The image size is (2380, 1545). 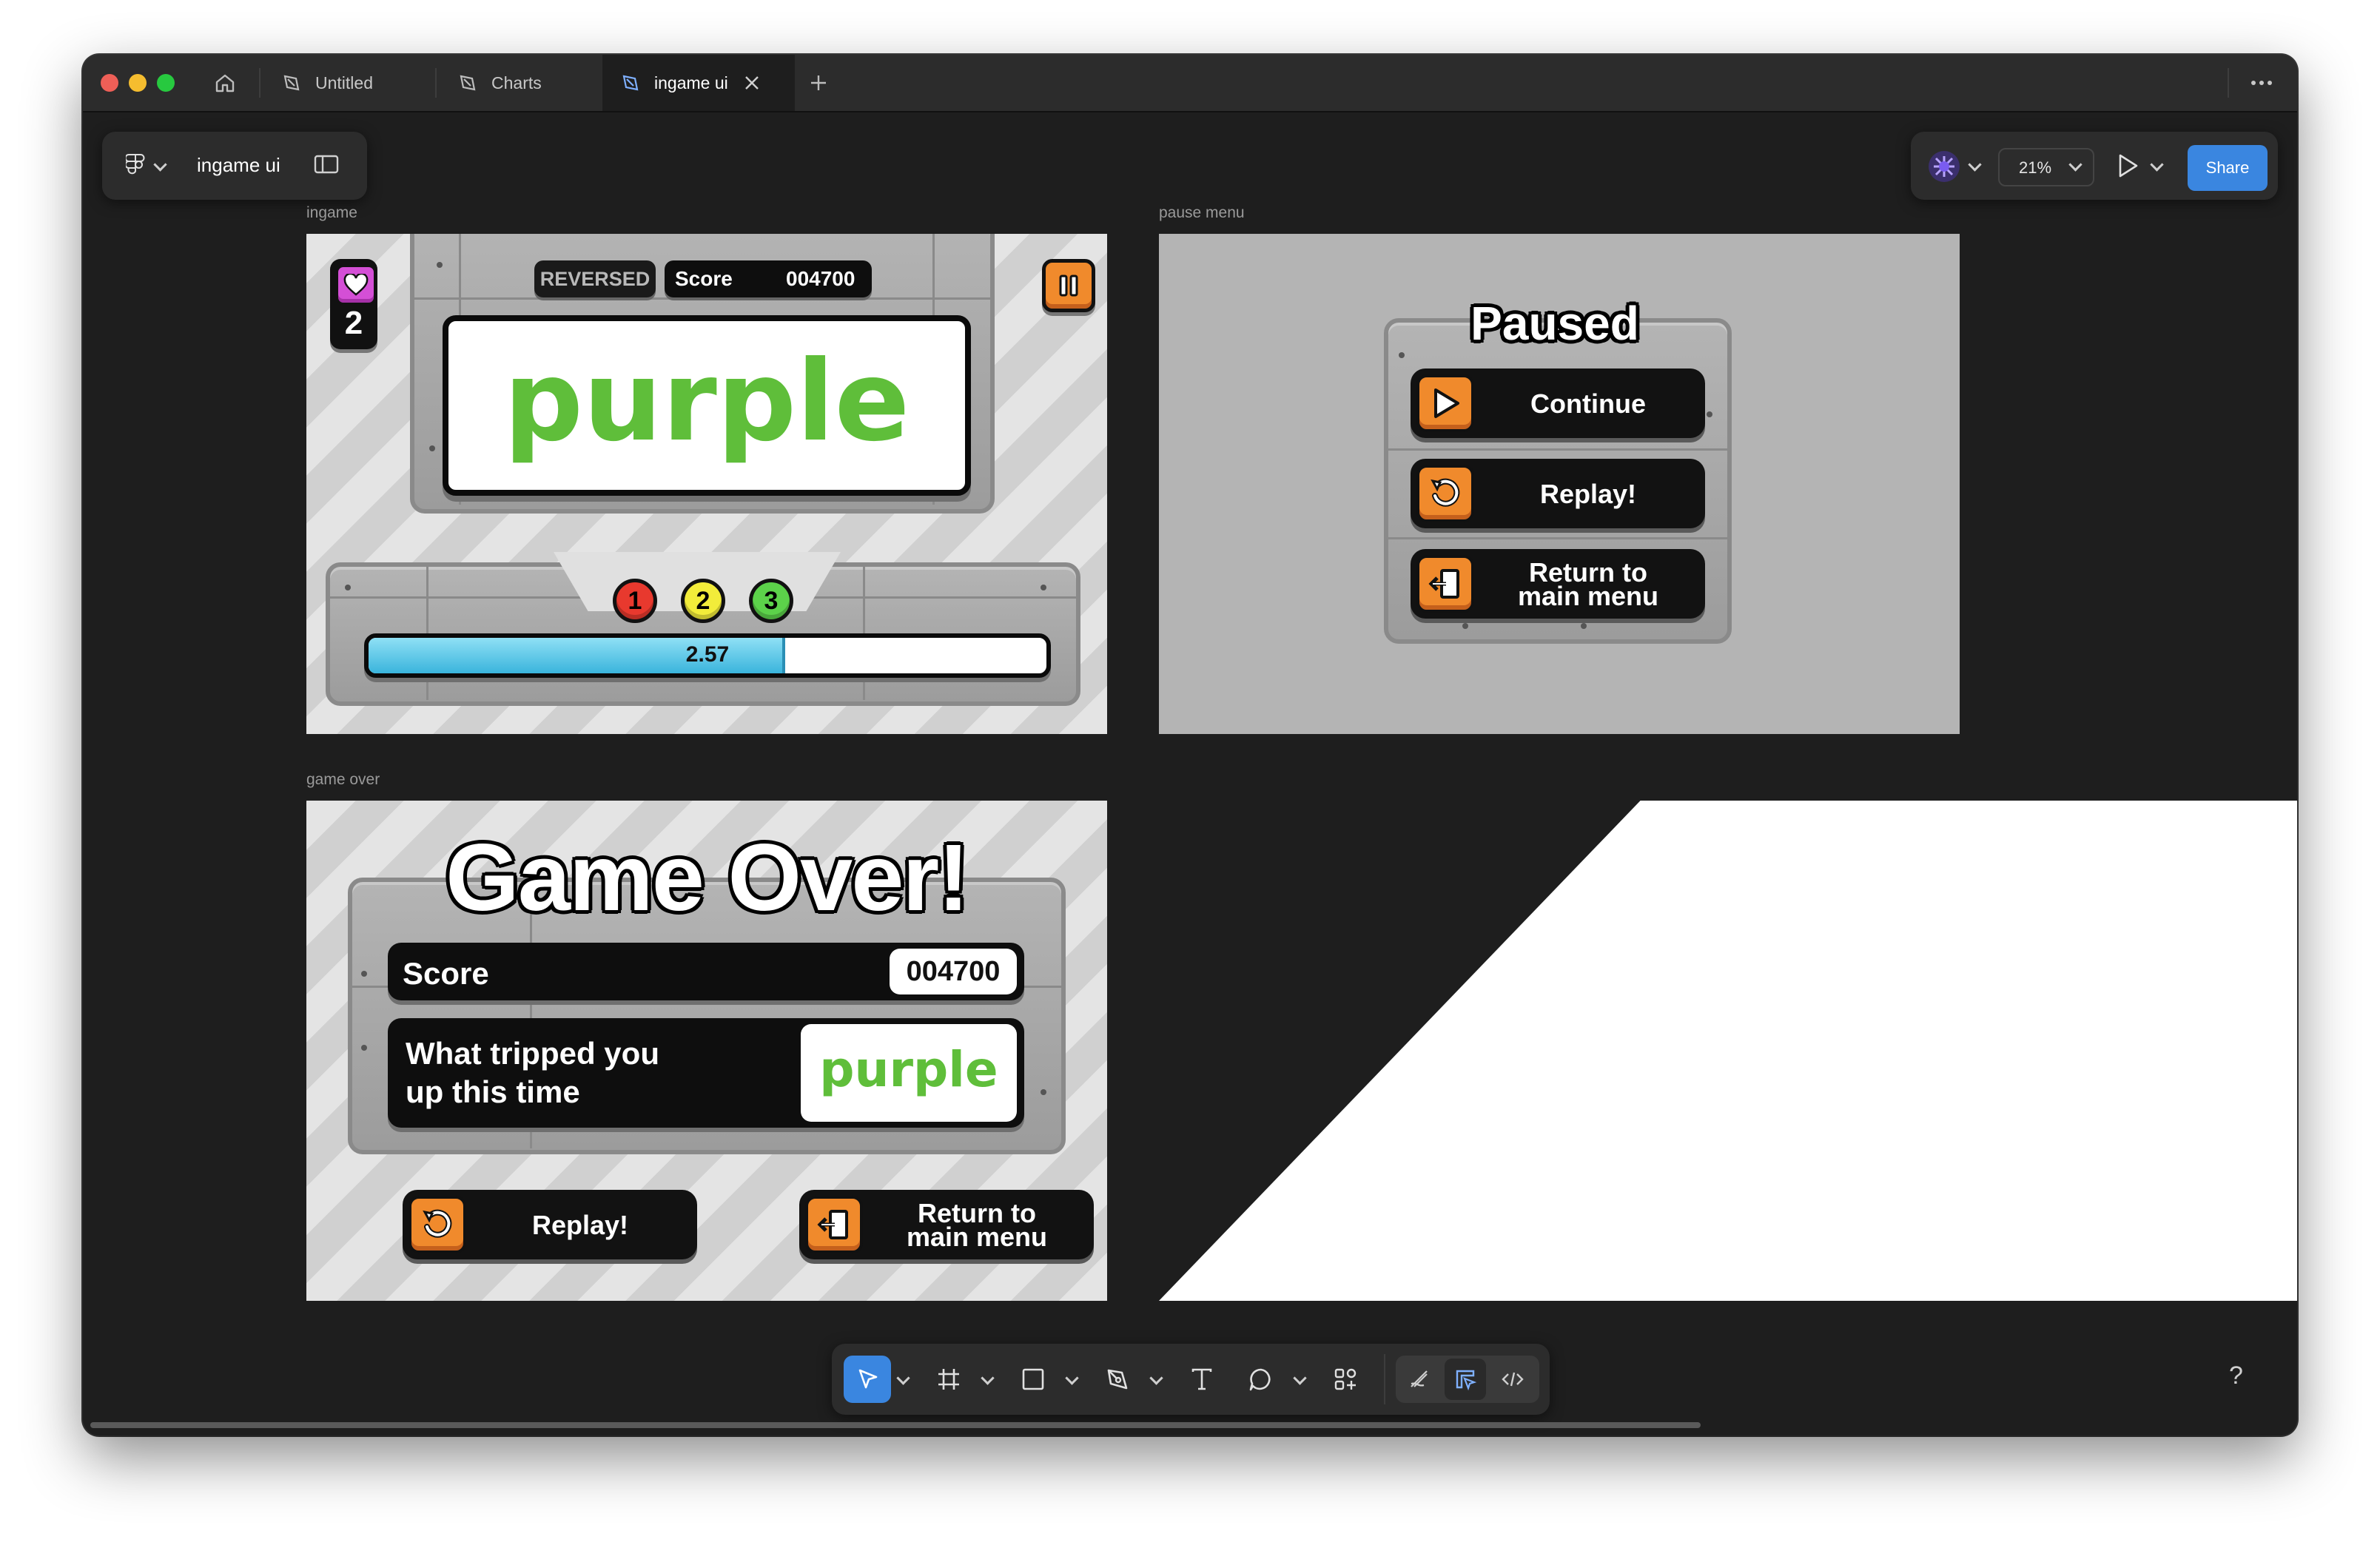 I want to click on tripped-row: What tripped you up this time purple, so click(x=706, y=1073).